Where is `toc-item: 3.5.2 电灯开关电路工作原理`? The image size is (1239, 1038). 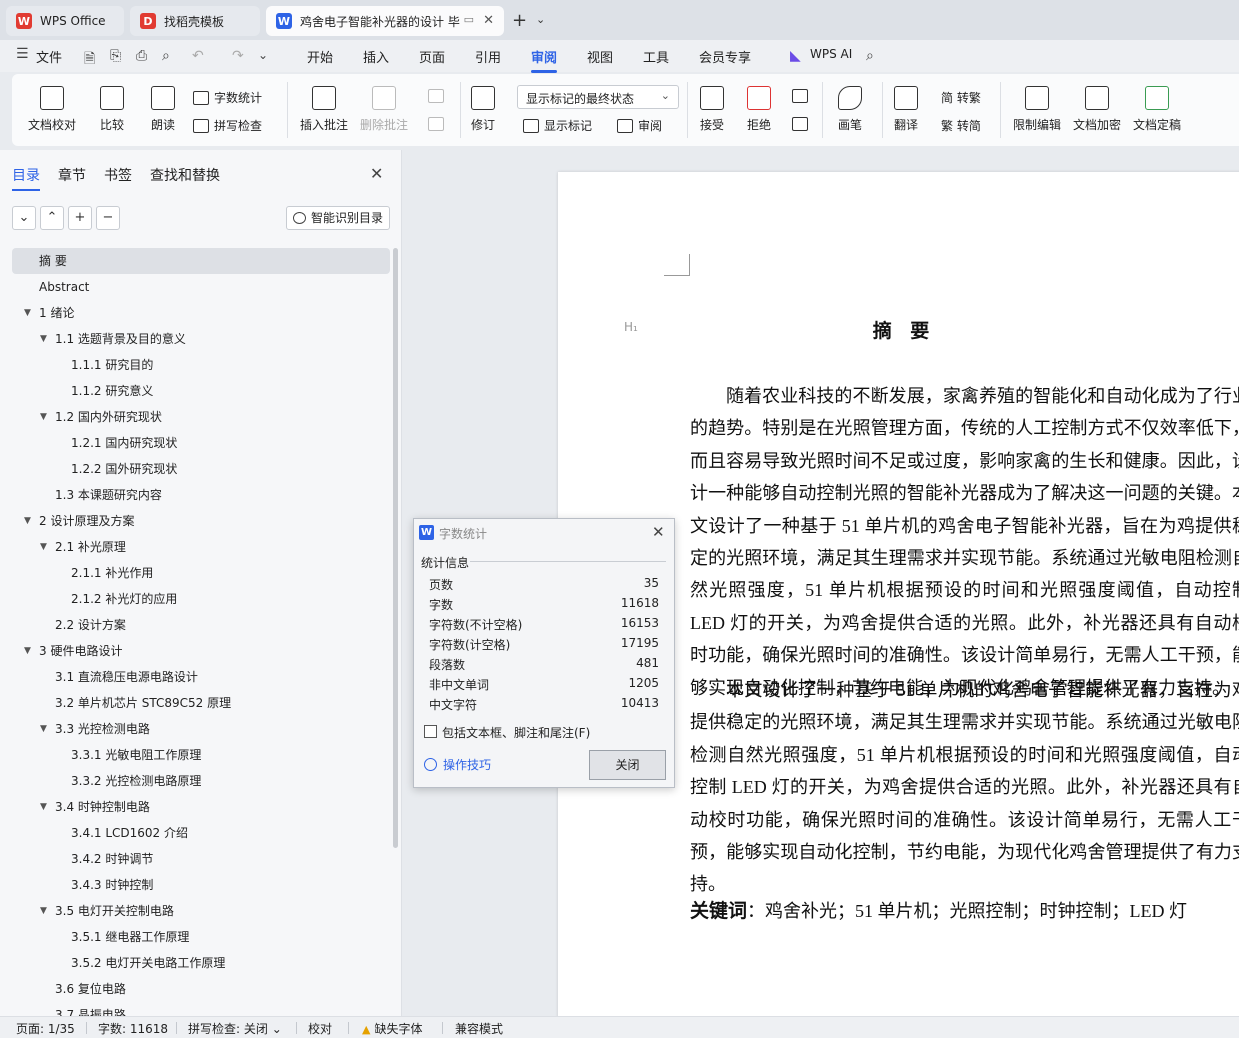
toc-item: 3.5.2 电灯开关电路工作原理 is located at coordinates (201, 963).